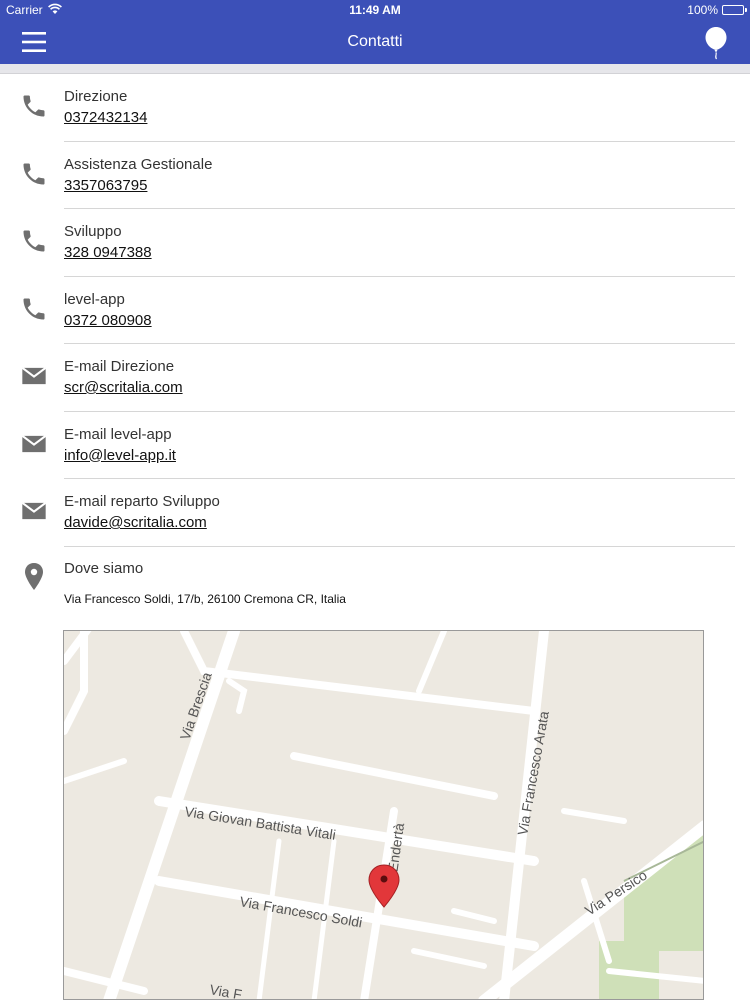 The image size is (750, 1000). Describe the element at coordinates (375, 378) in the screenshot. I see `contact-item-email-direzione: E-mail Direzione scr@scritalia.com` at that location.